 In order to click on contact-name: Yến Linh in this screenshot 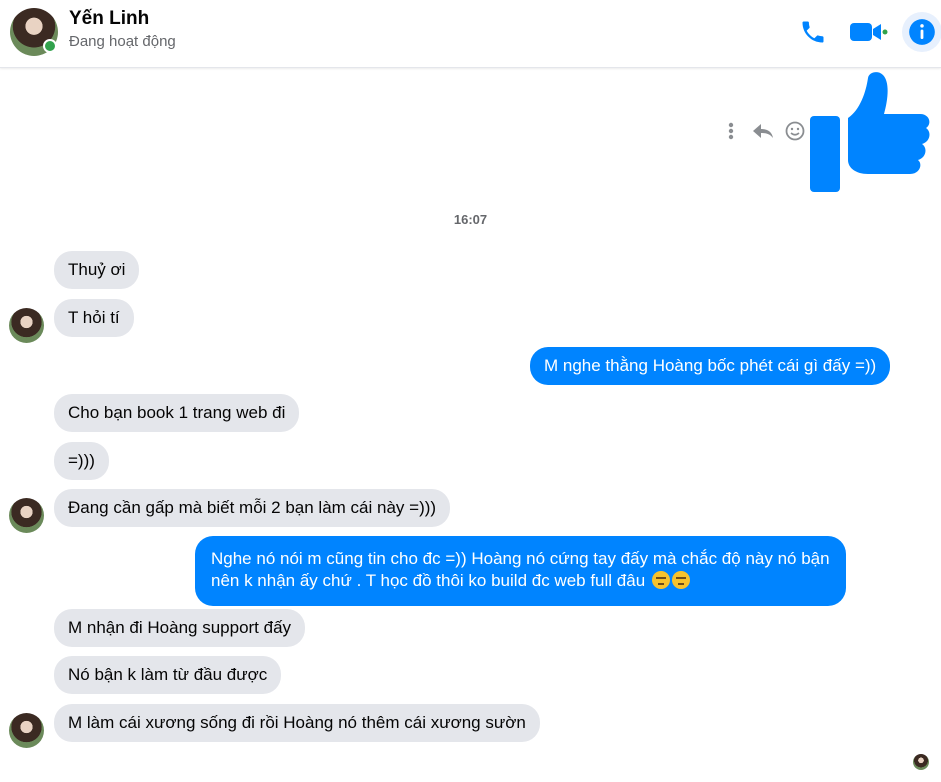, I will do `click(109, 19)`.